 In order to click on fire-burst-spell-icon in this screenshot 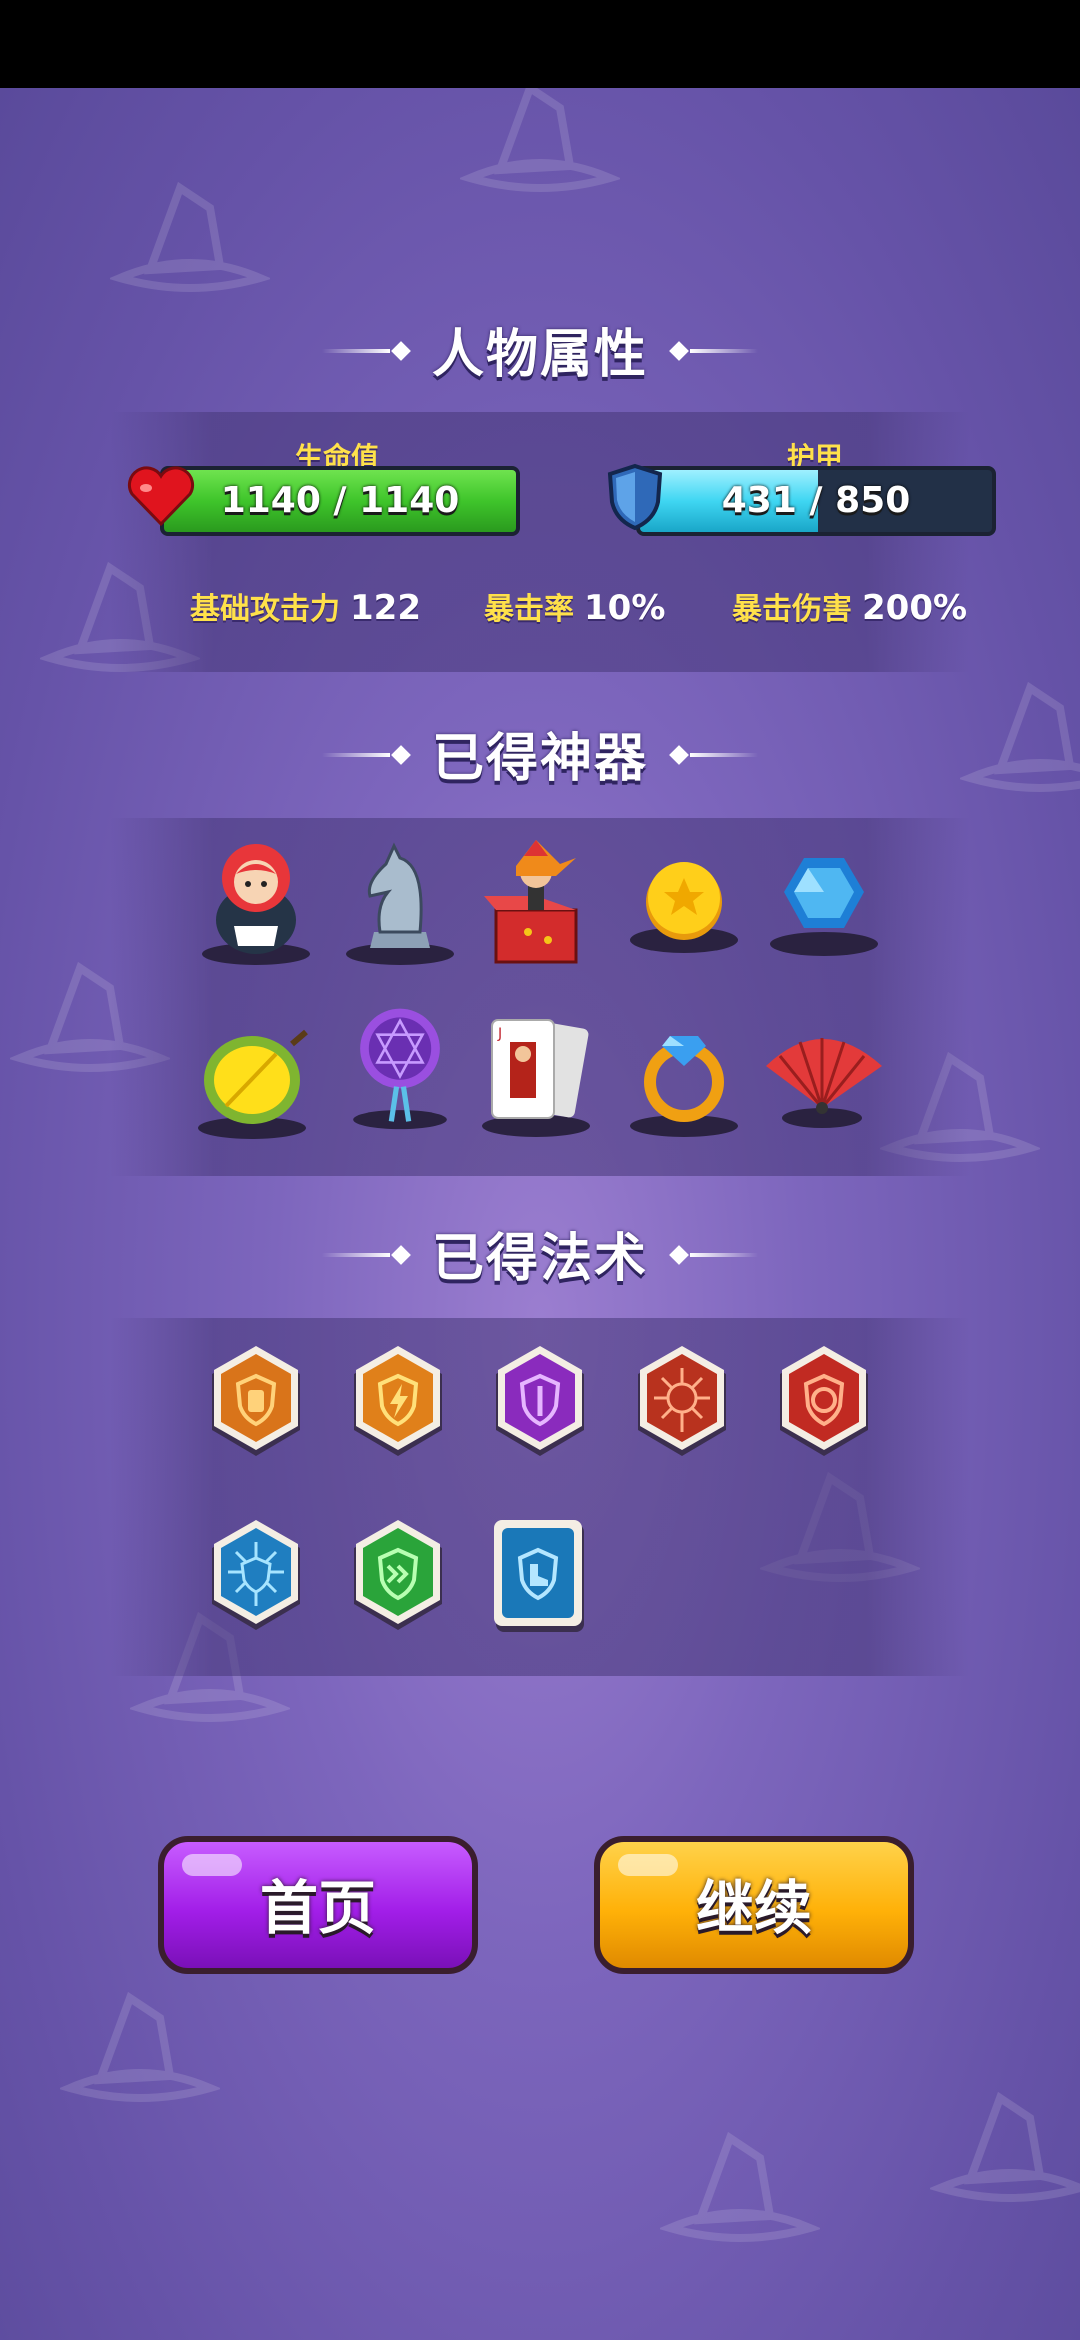, I will do `click(682, 1405)`.